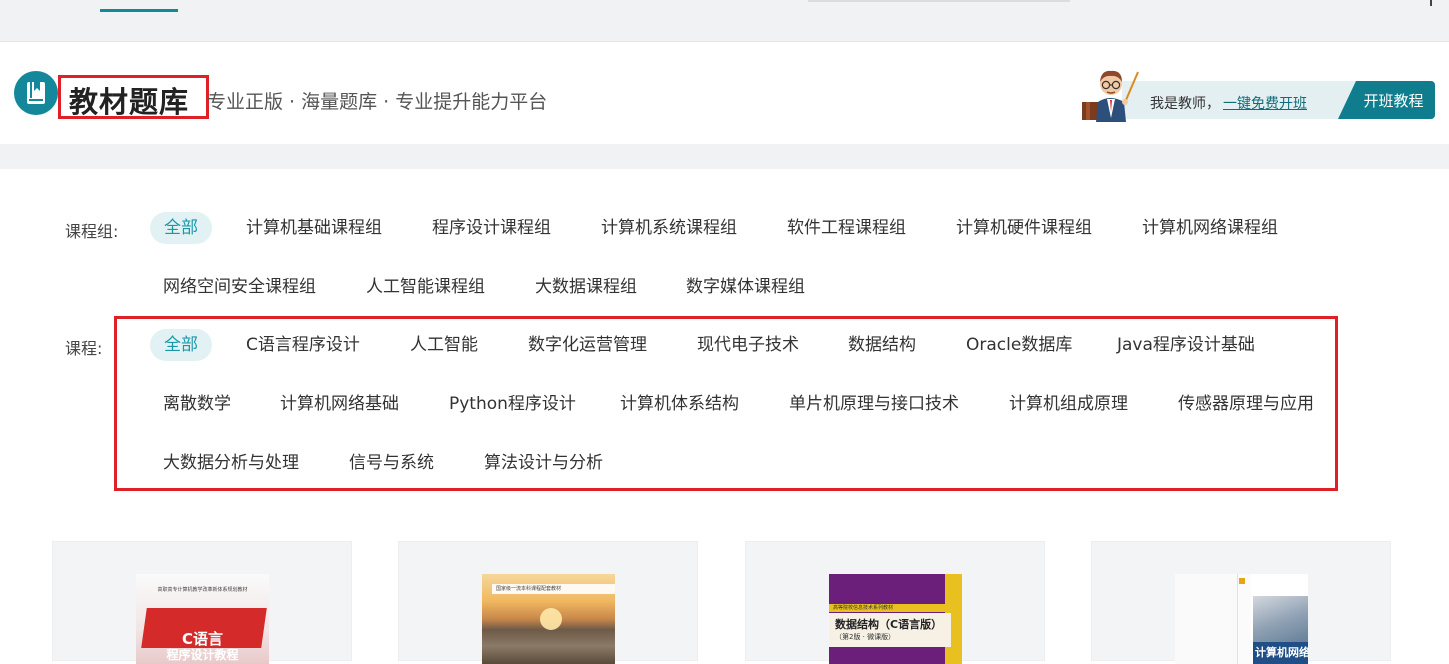  Describe the element at coordinates (303, 345) in the screenshot. I see `course-c-programming: C语言程序设计` at that location.